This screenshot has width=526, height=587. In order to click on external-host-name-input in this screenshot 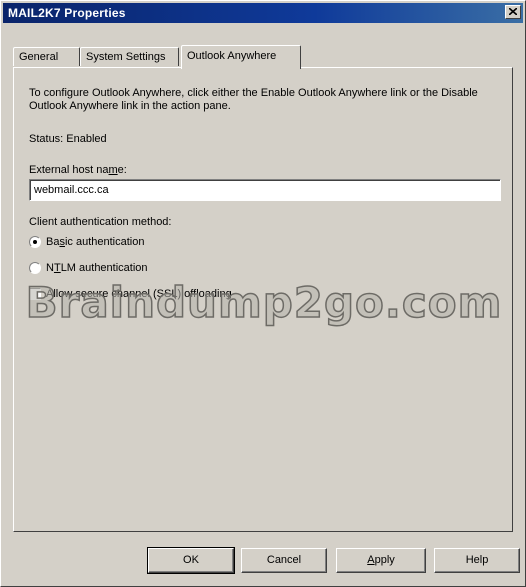, I will do `click(265, 190)`.